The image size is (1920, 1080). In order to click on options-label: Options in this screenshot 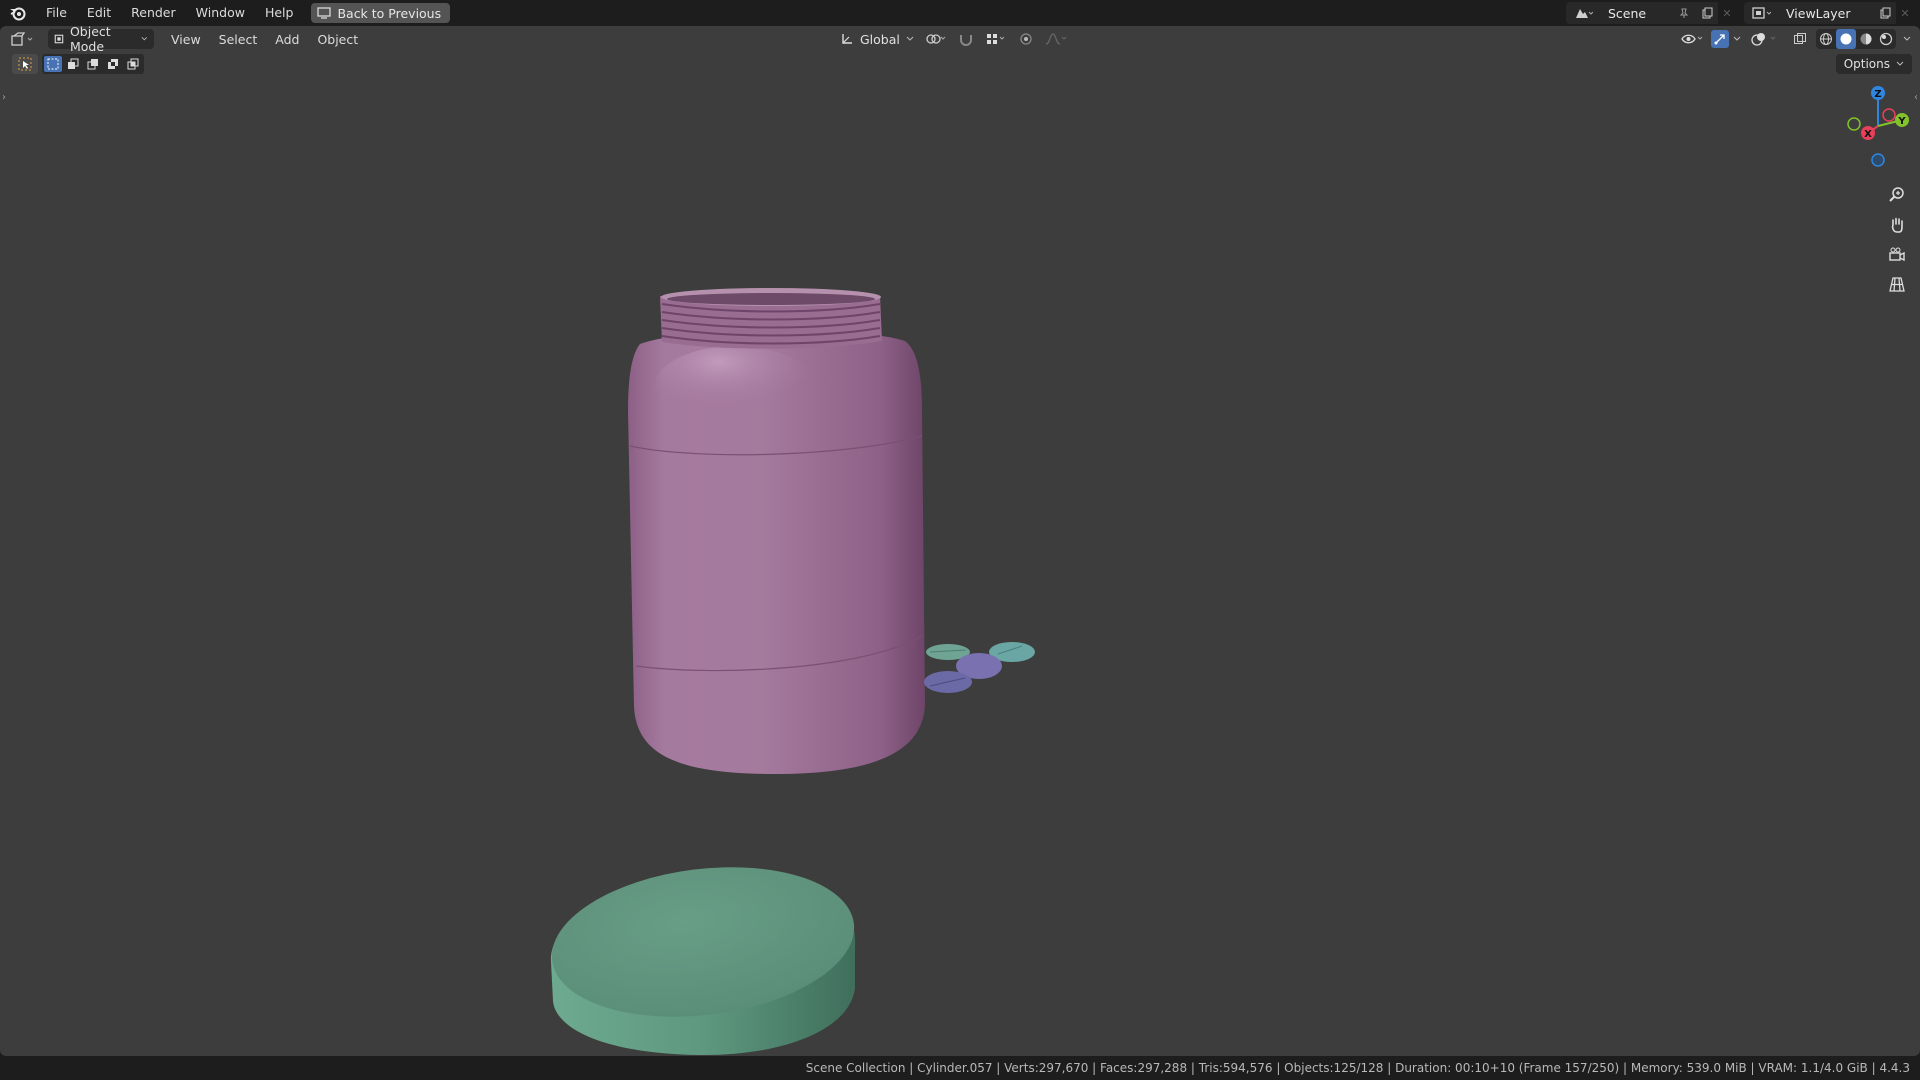, I will do `click(1866, 64)`.